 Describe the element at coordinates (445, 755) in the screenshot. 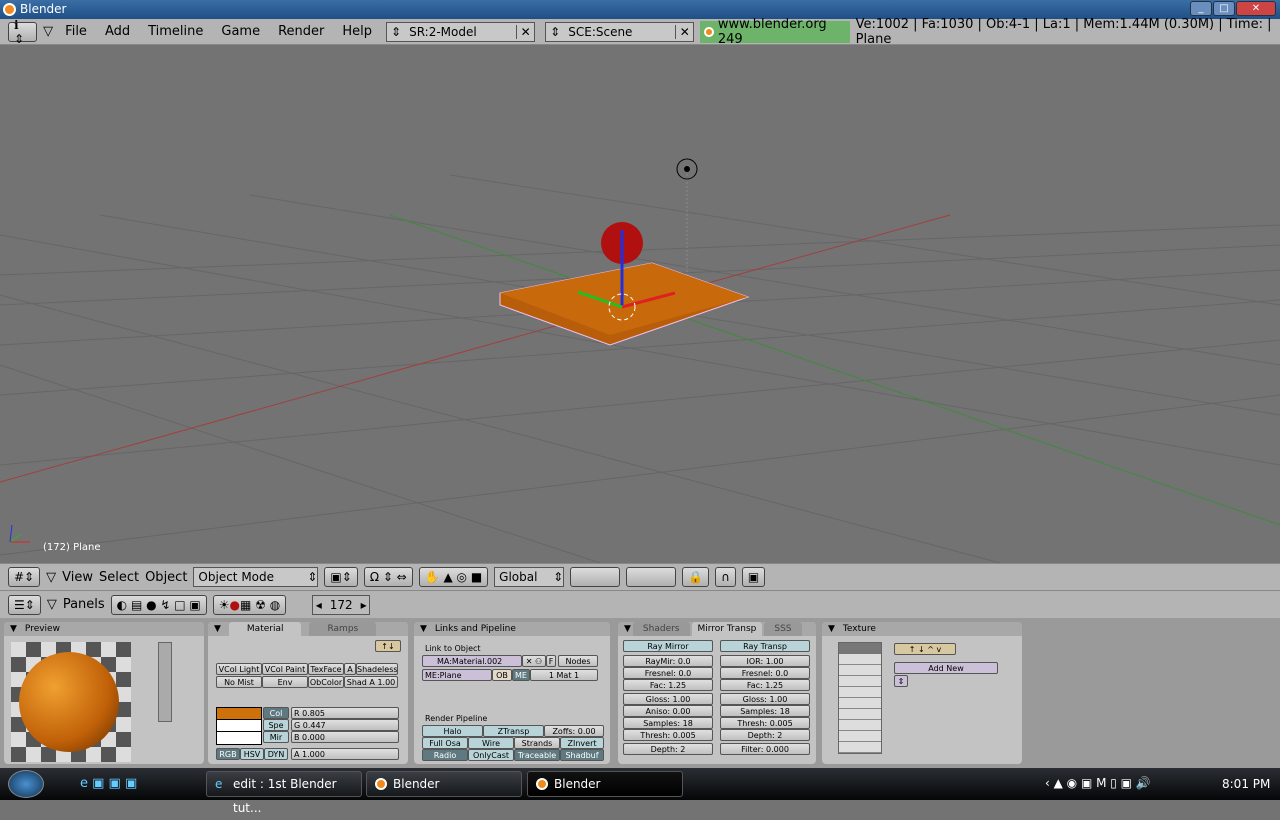

I see `radio-button: Radio` at that location.